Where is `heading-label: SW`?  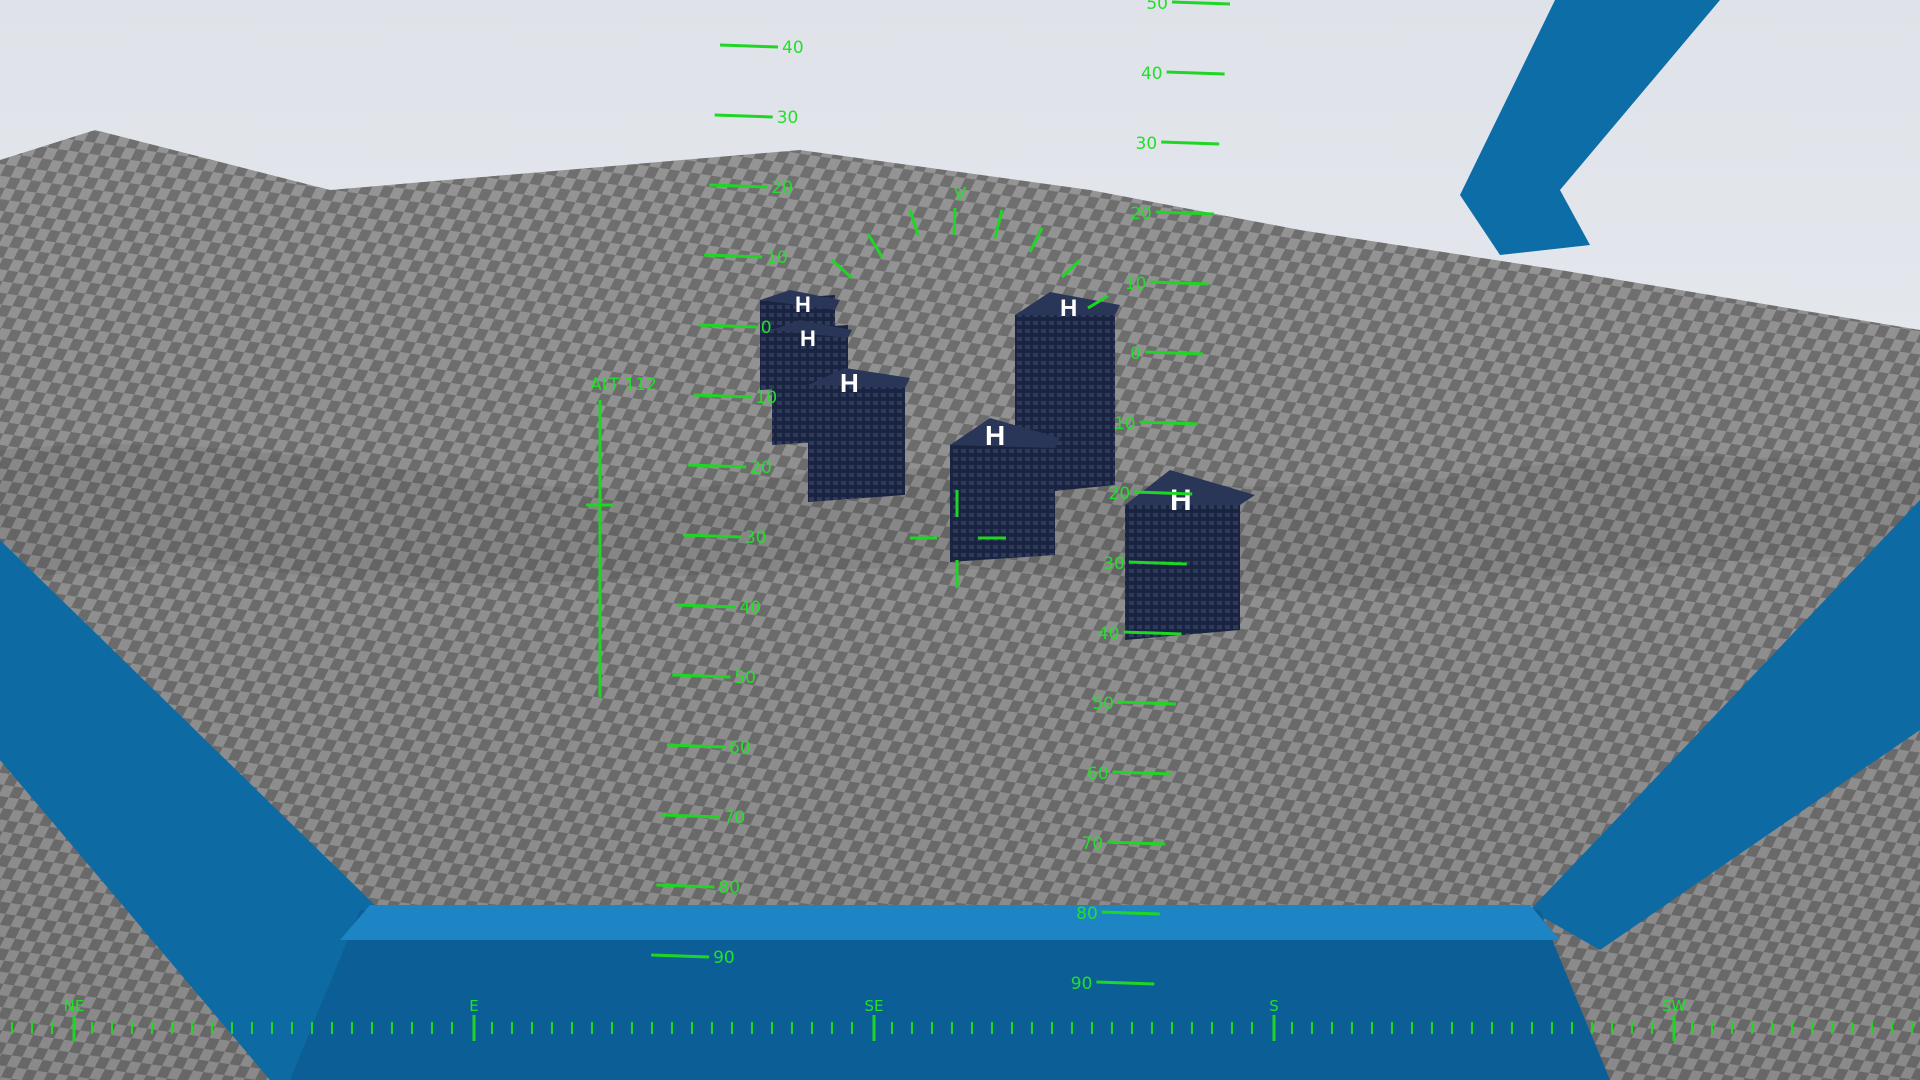
heading-label: SW is located at coordinates (1674, 1006).